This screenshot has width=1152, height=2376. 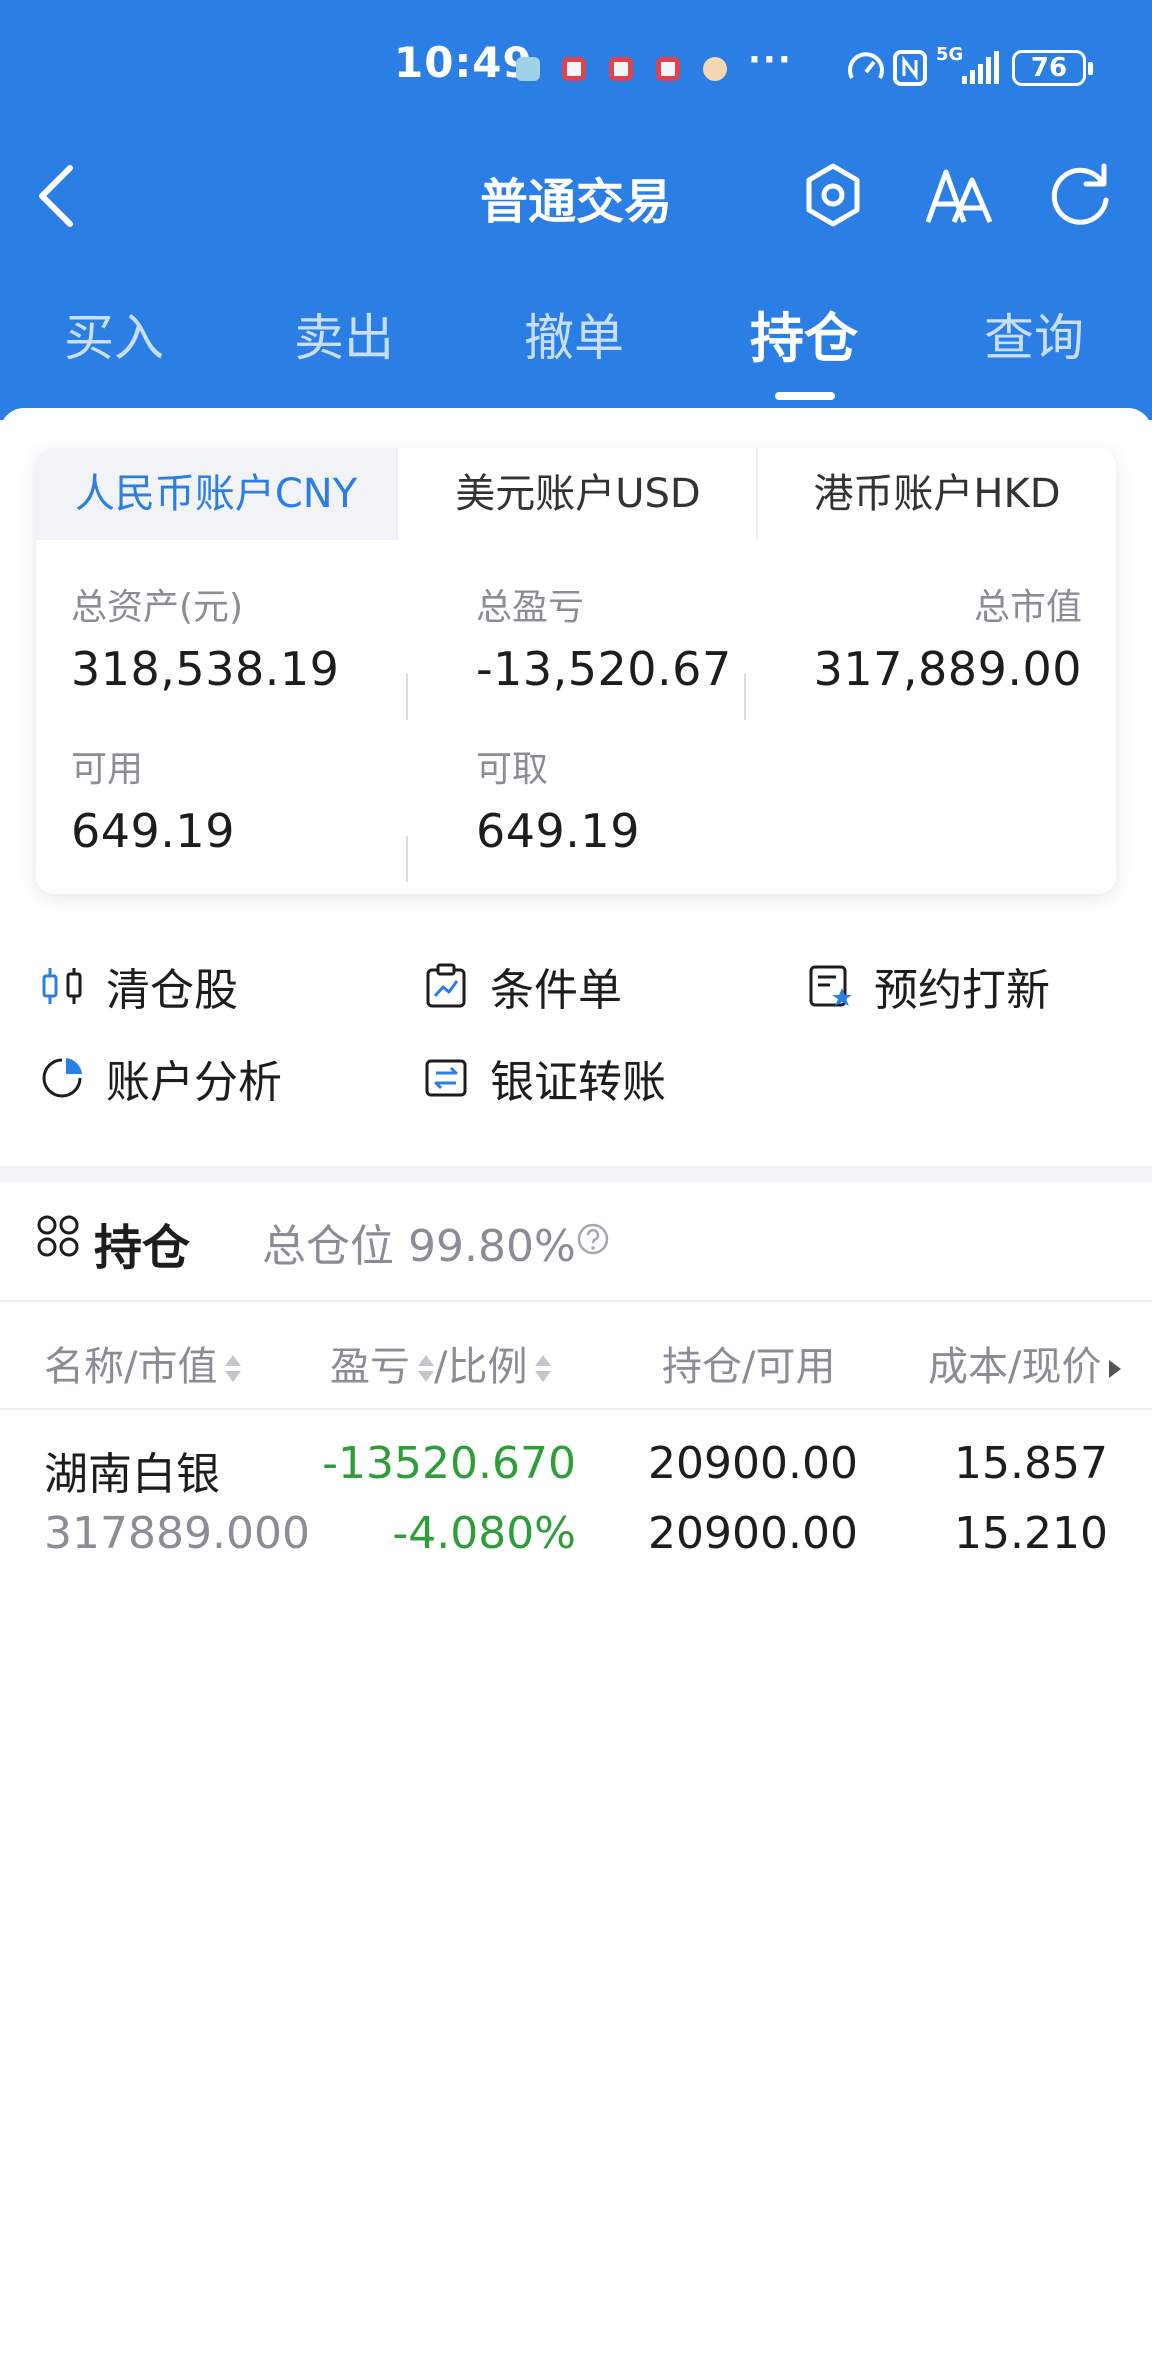 I want to click on stat-total-assets: 总资产(元) 318,538.19, so click(x=205, y=637).